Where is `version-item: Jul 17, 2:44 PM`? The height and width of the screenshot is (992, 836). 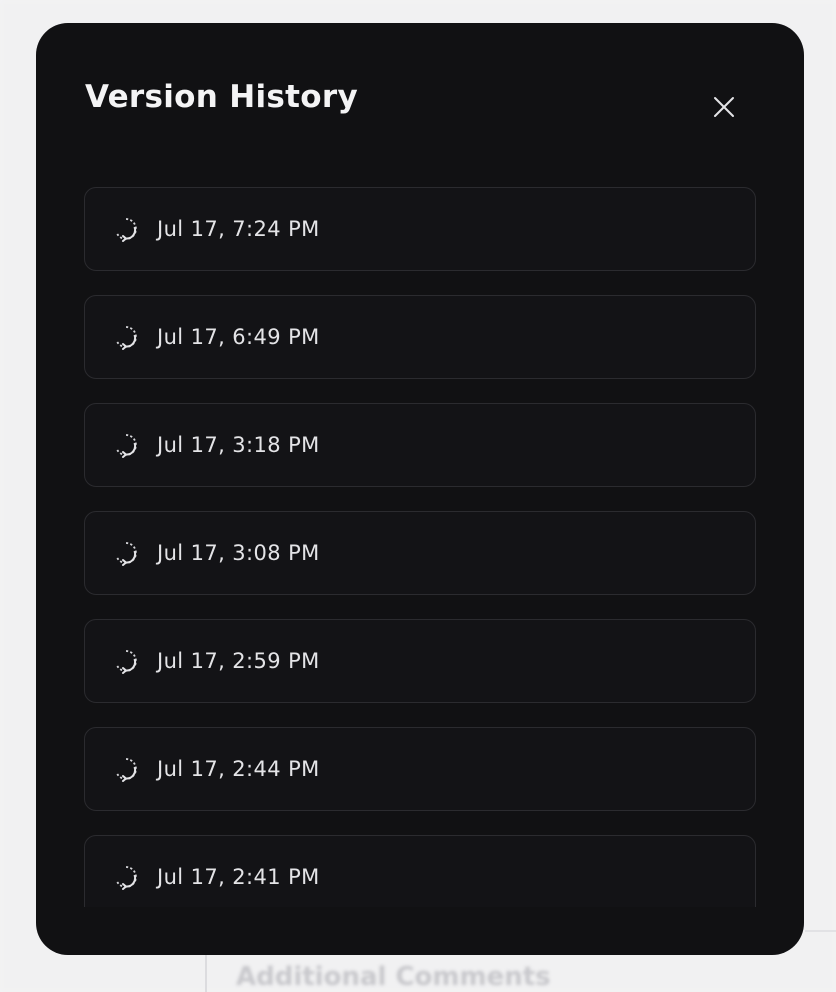 version-item: Jul 17, 2:44 PM is located at coordinates (420, 769).